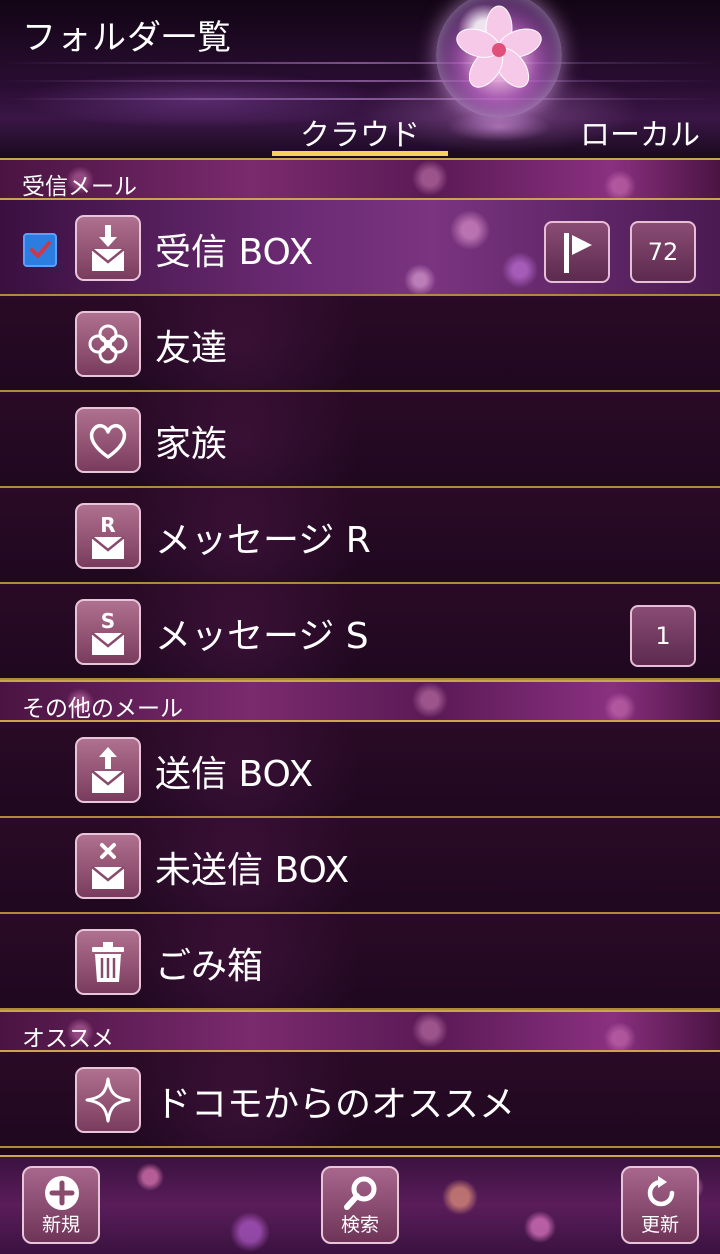 This screenshot has height=1254, width=720. Describe the element at coordinates (360, 962) in the screenshot. I see `folder-row-trash: ごみ箱` at that location.